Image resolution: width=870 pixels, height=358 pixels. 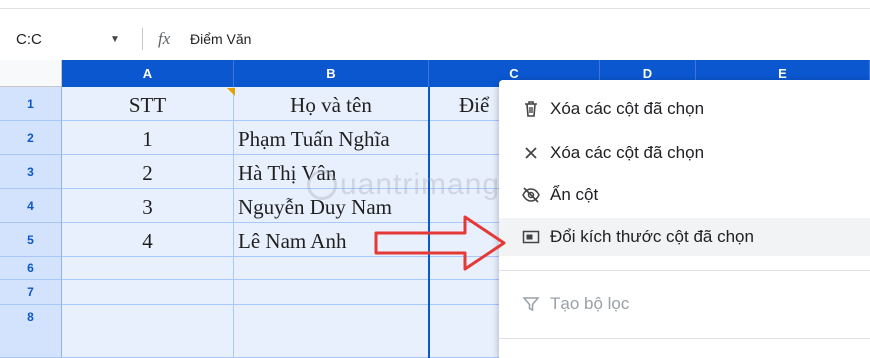 I want to click on row-header-3: 3, so click(x=31, y=172).